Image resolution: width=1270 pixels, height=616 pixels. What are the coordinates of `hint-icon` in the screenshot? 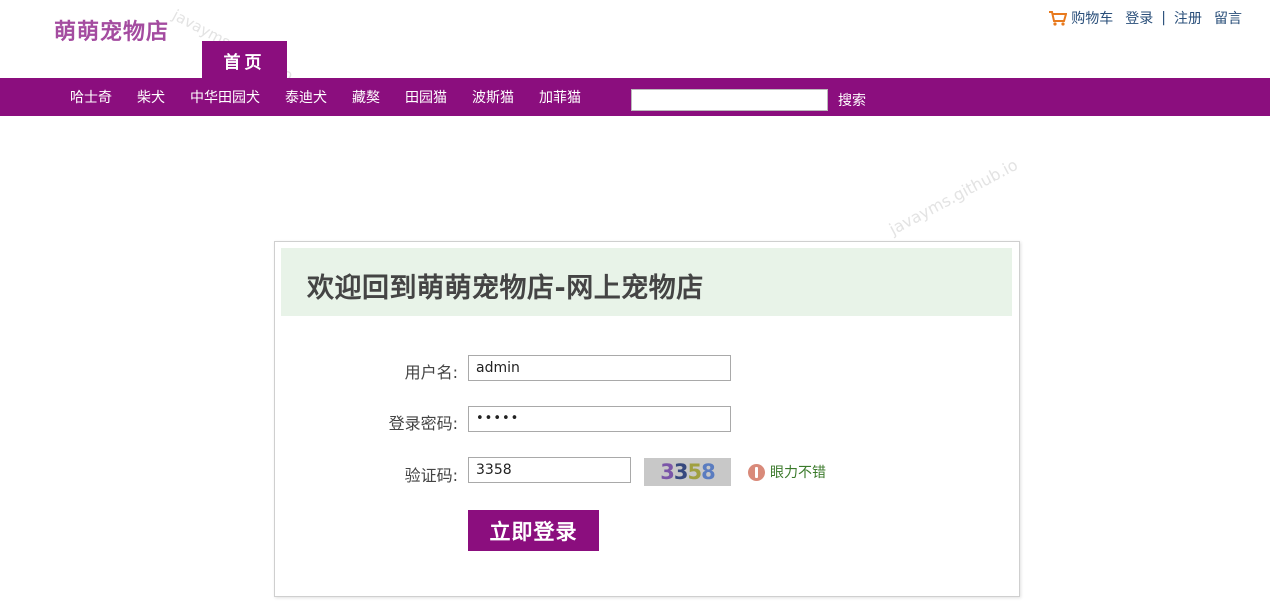 It's located at (756, 472).